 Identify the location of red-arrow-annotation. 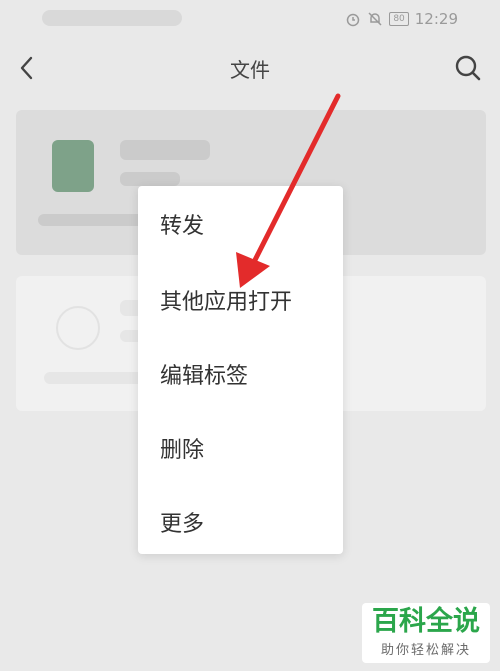
(288, 190).